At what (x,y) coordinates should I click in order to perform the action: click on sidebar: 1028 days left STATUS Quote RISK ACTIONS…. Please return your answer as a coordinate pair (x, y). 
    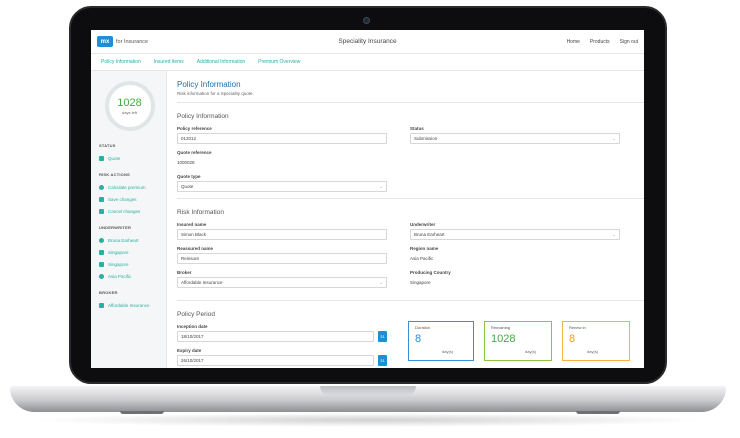
    Looking at the image, I should click on (129, 219).